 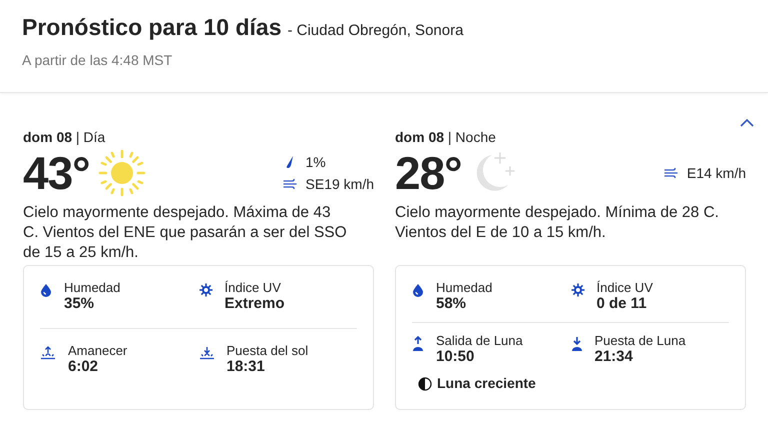 I want to click on location-text: - Ciudad Obregón, Sonora, so click(x=375, y=30).